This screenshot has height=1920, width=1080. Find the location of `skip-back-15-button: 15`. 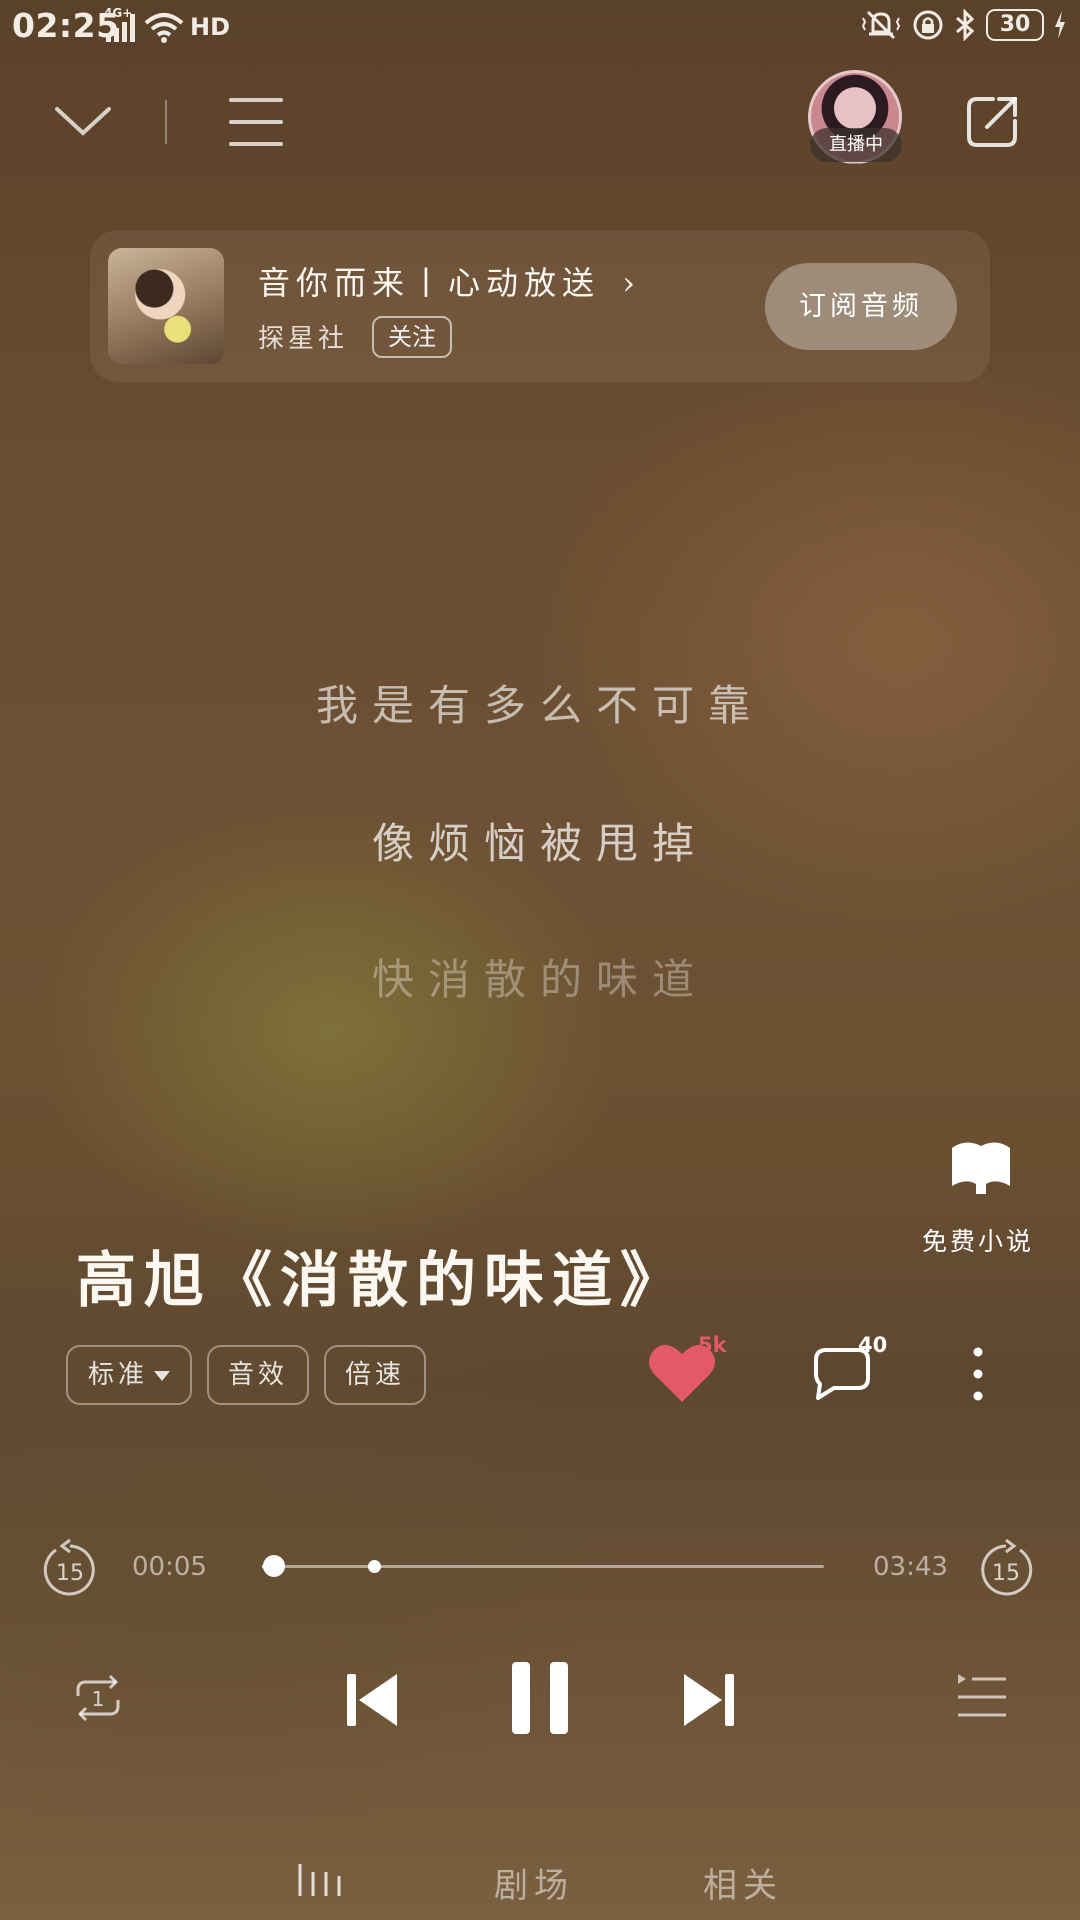

skip-back-15-button: 15 is located at coordinates (70, 1566).